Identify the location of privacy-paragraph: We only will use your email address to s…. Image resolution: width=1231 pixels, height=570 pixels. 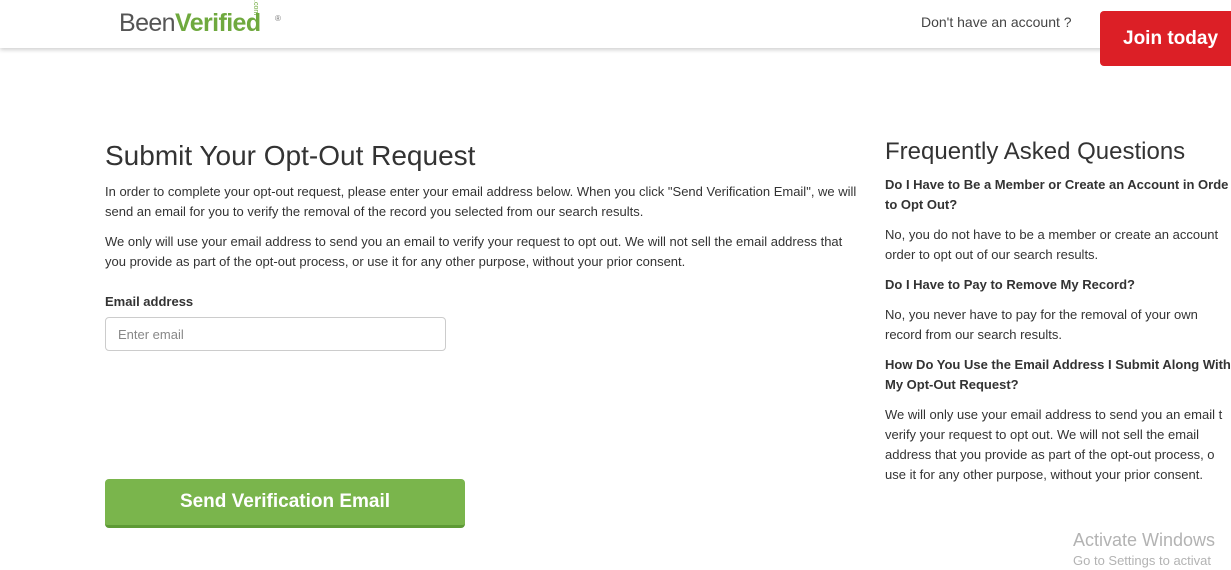
(474, 251).